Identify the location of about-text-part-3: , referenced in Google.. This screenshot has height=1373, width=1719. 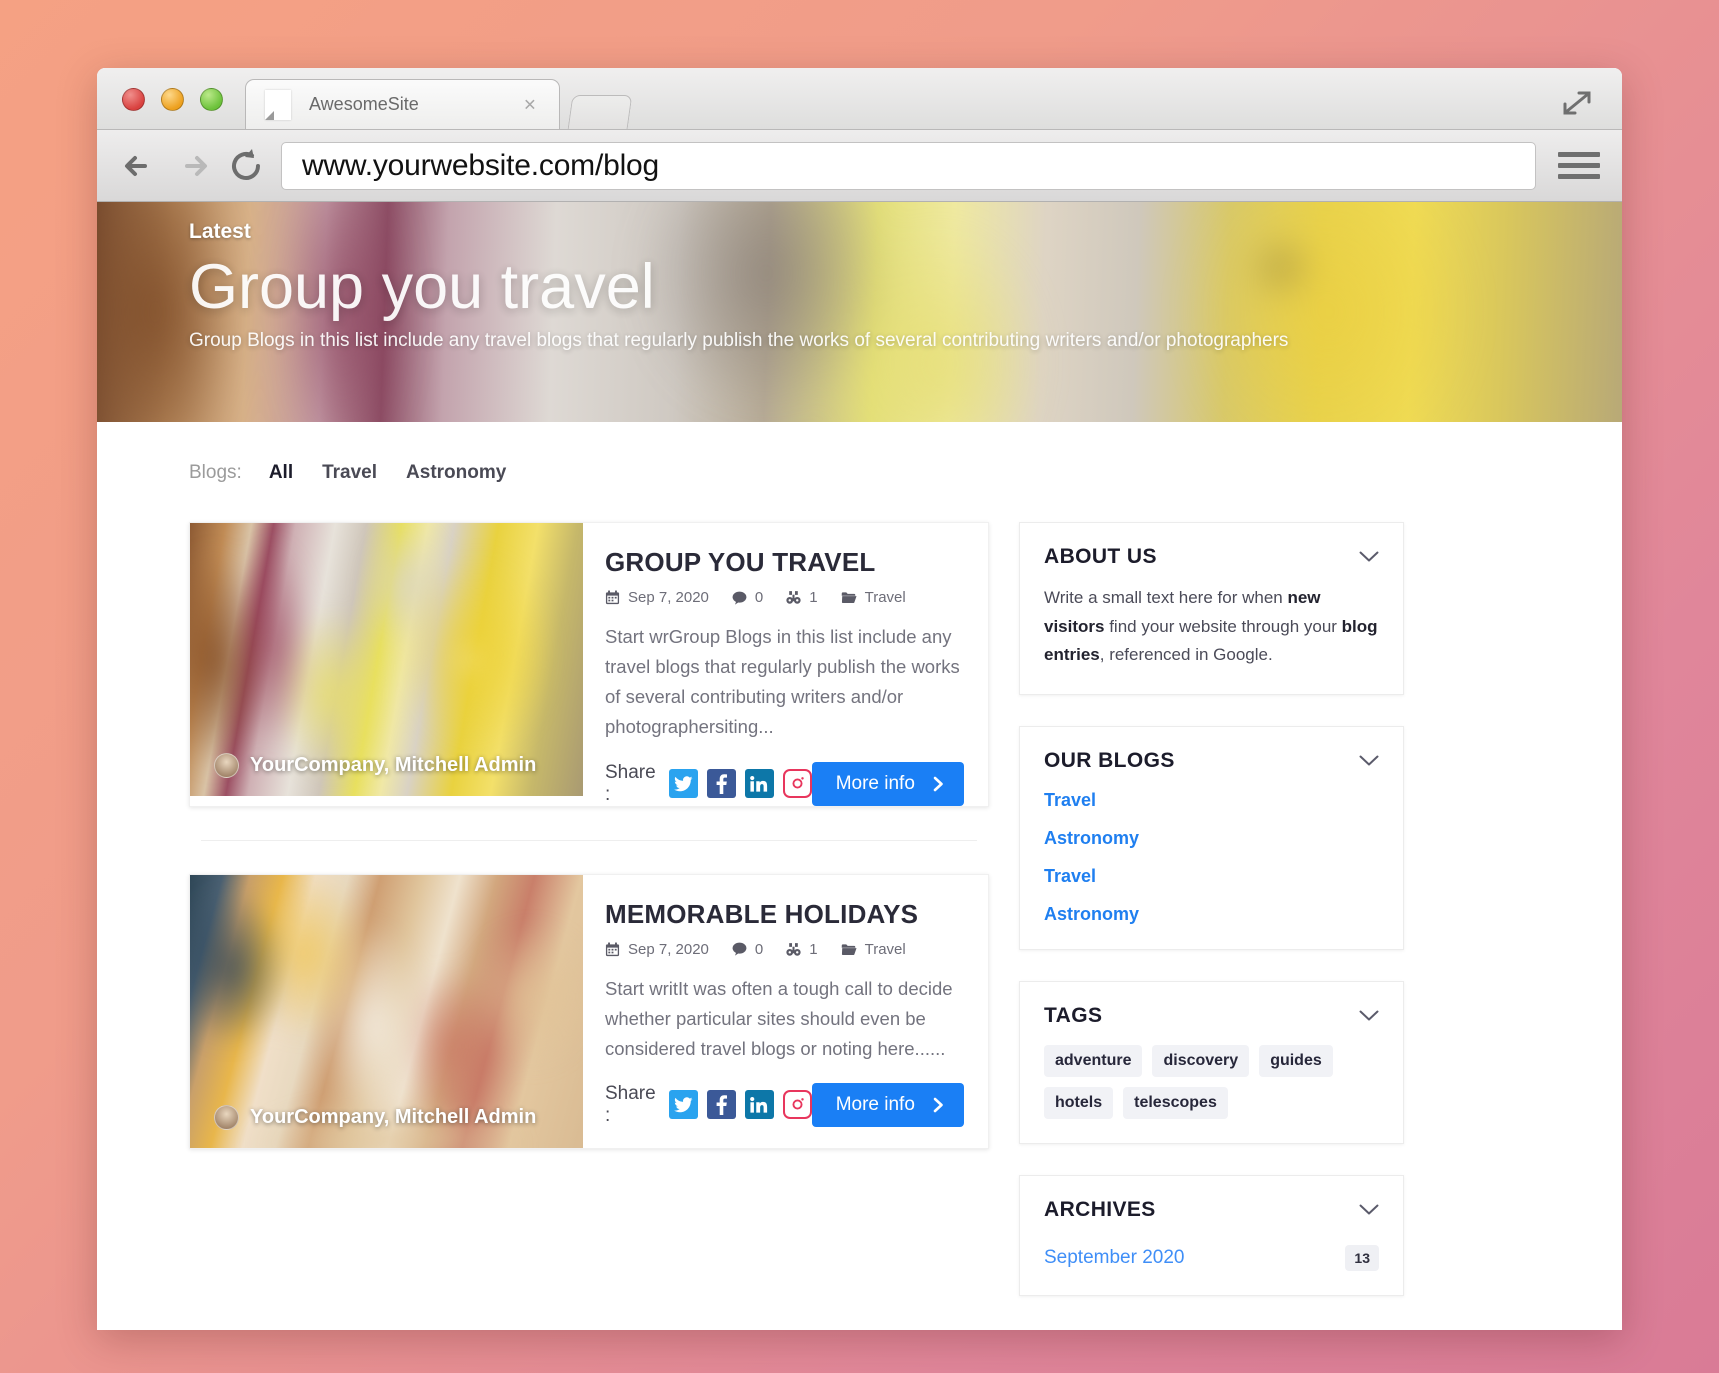
(1186, 655).